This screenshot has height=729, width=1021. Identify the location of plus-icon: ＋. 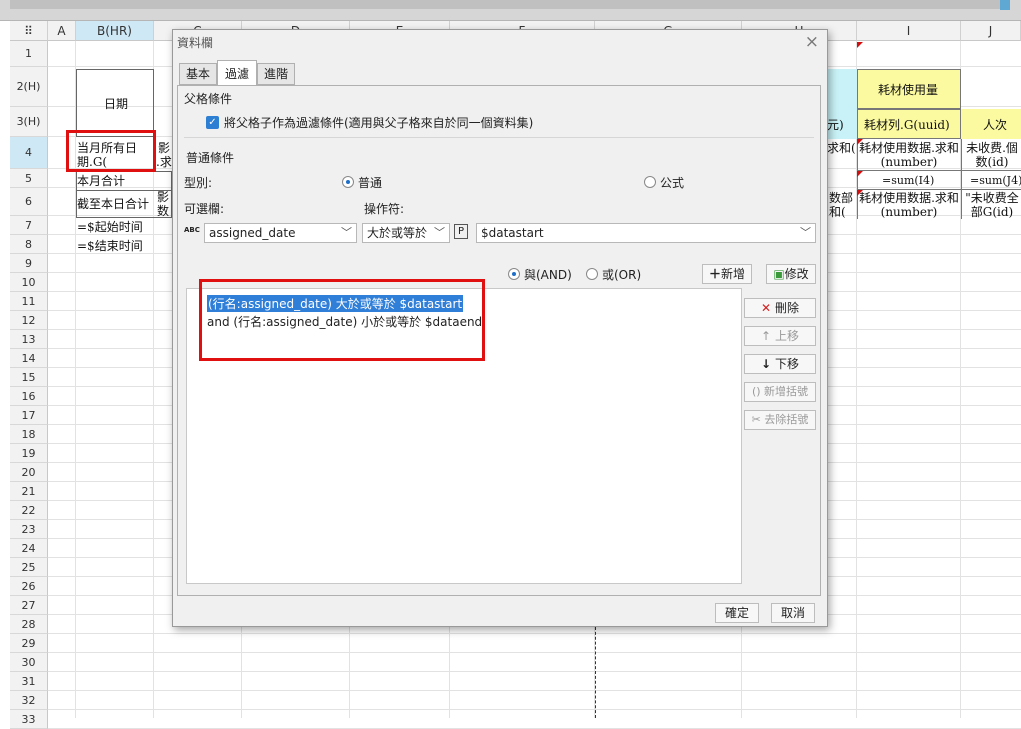
(714, 274).